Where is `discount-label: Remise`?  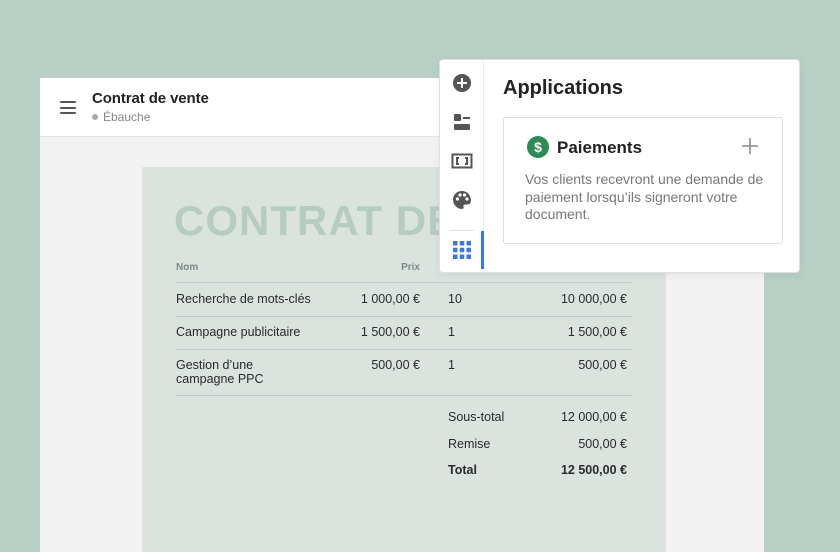 discount-label: Remise is located at coordinates (469, 444).